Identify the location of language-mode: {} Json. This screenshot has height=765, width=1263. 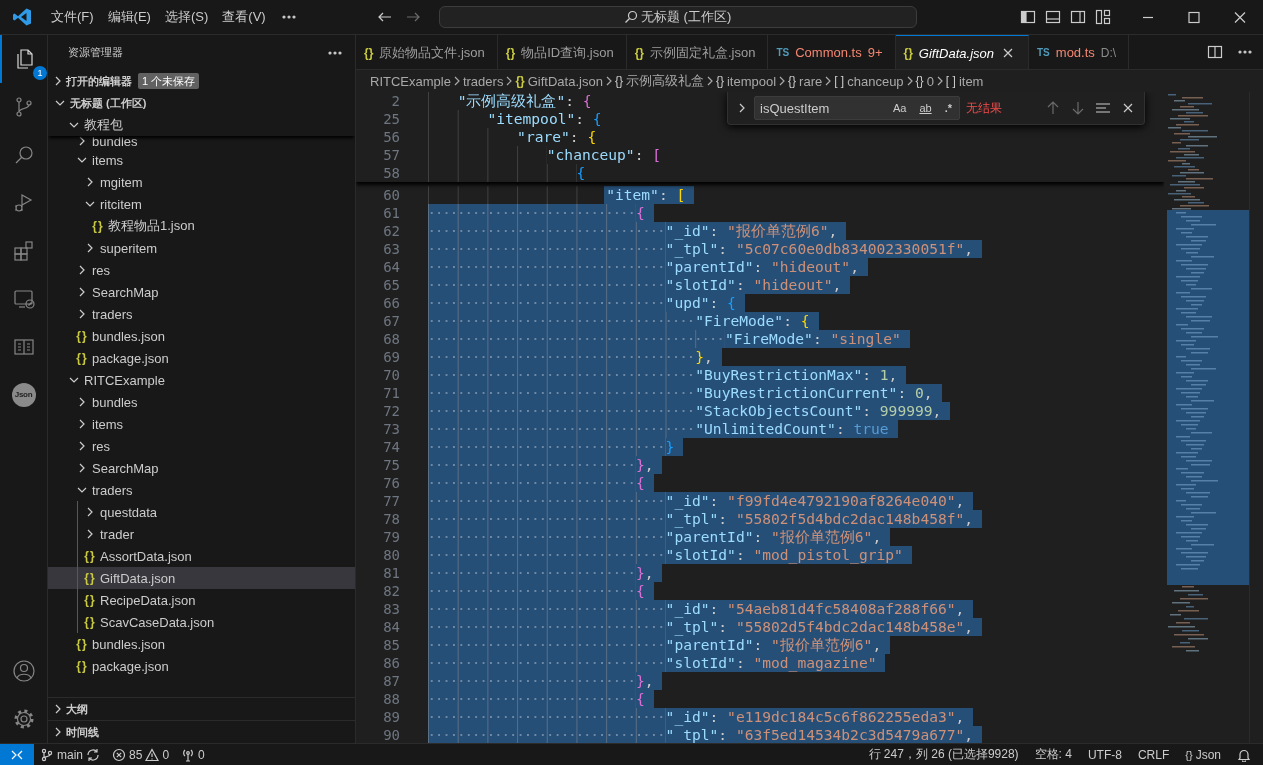
(1203, 754).